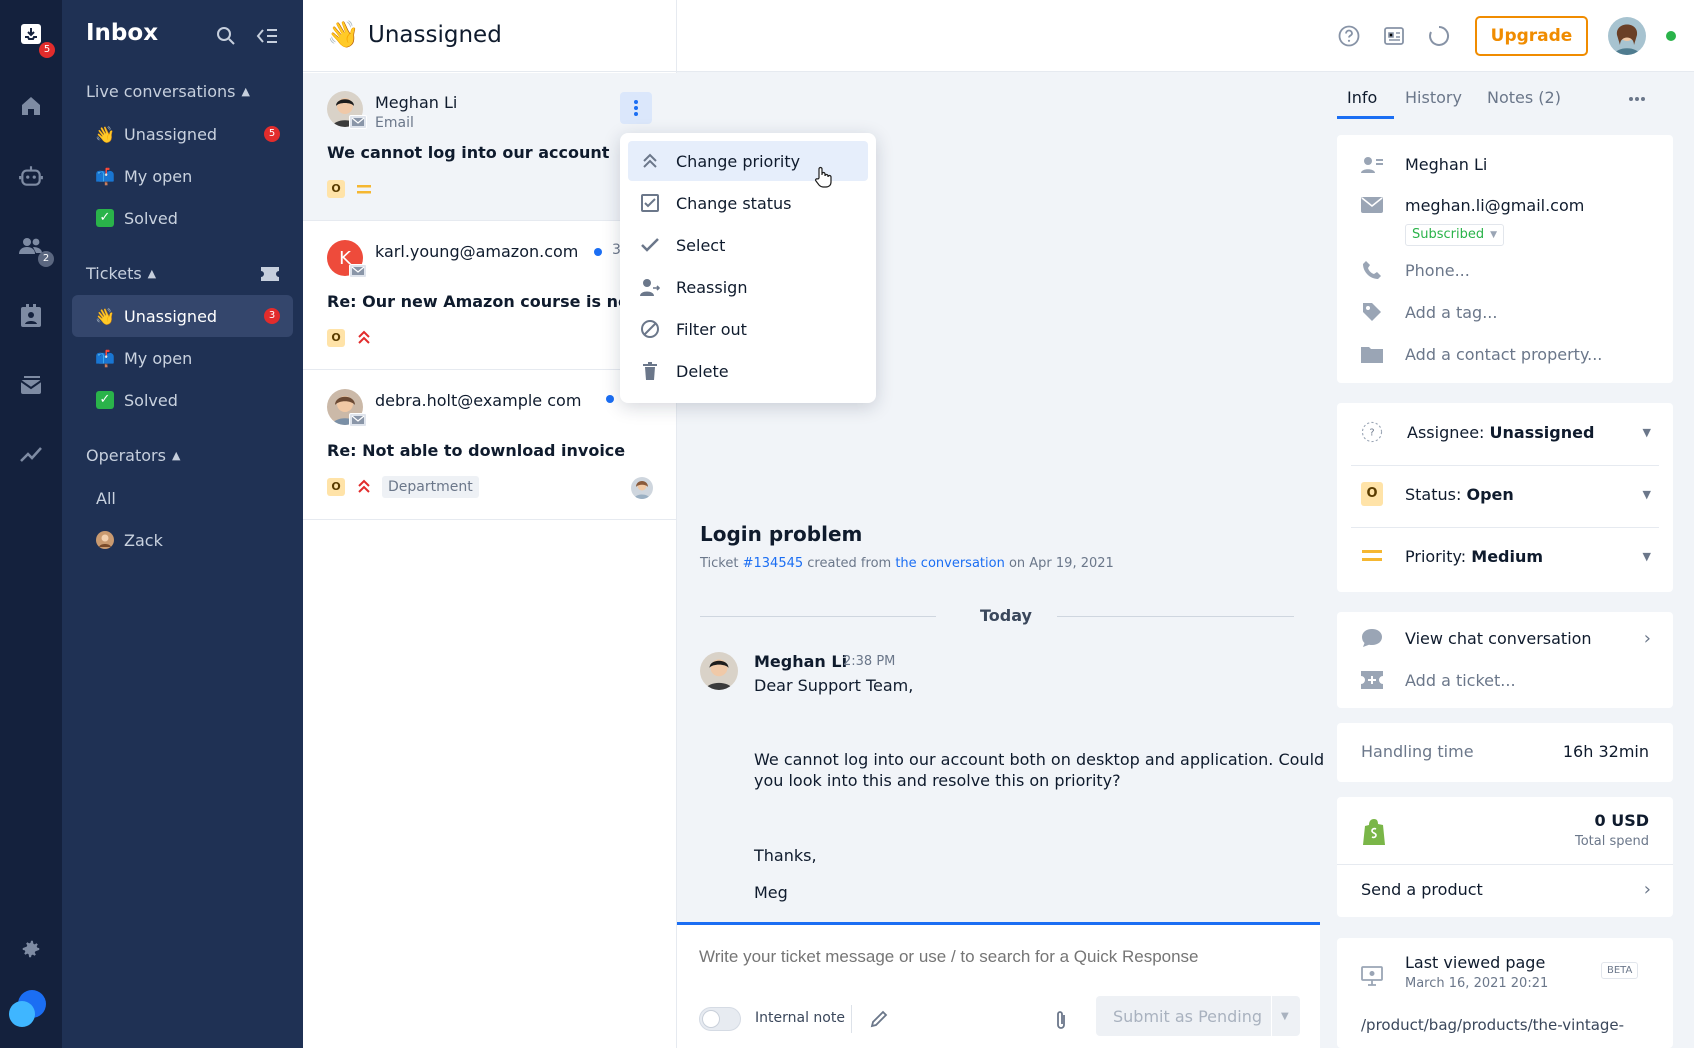 The height and width of the screenshot is (1048, 1694). What do you see at coordinates (1627, 36) in the screenshot?
I see `user-avatar` at bounding box center [1627, 36].